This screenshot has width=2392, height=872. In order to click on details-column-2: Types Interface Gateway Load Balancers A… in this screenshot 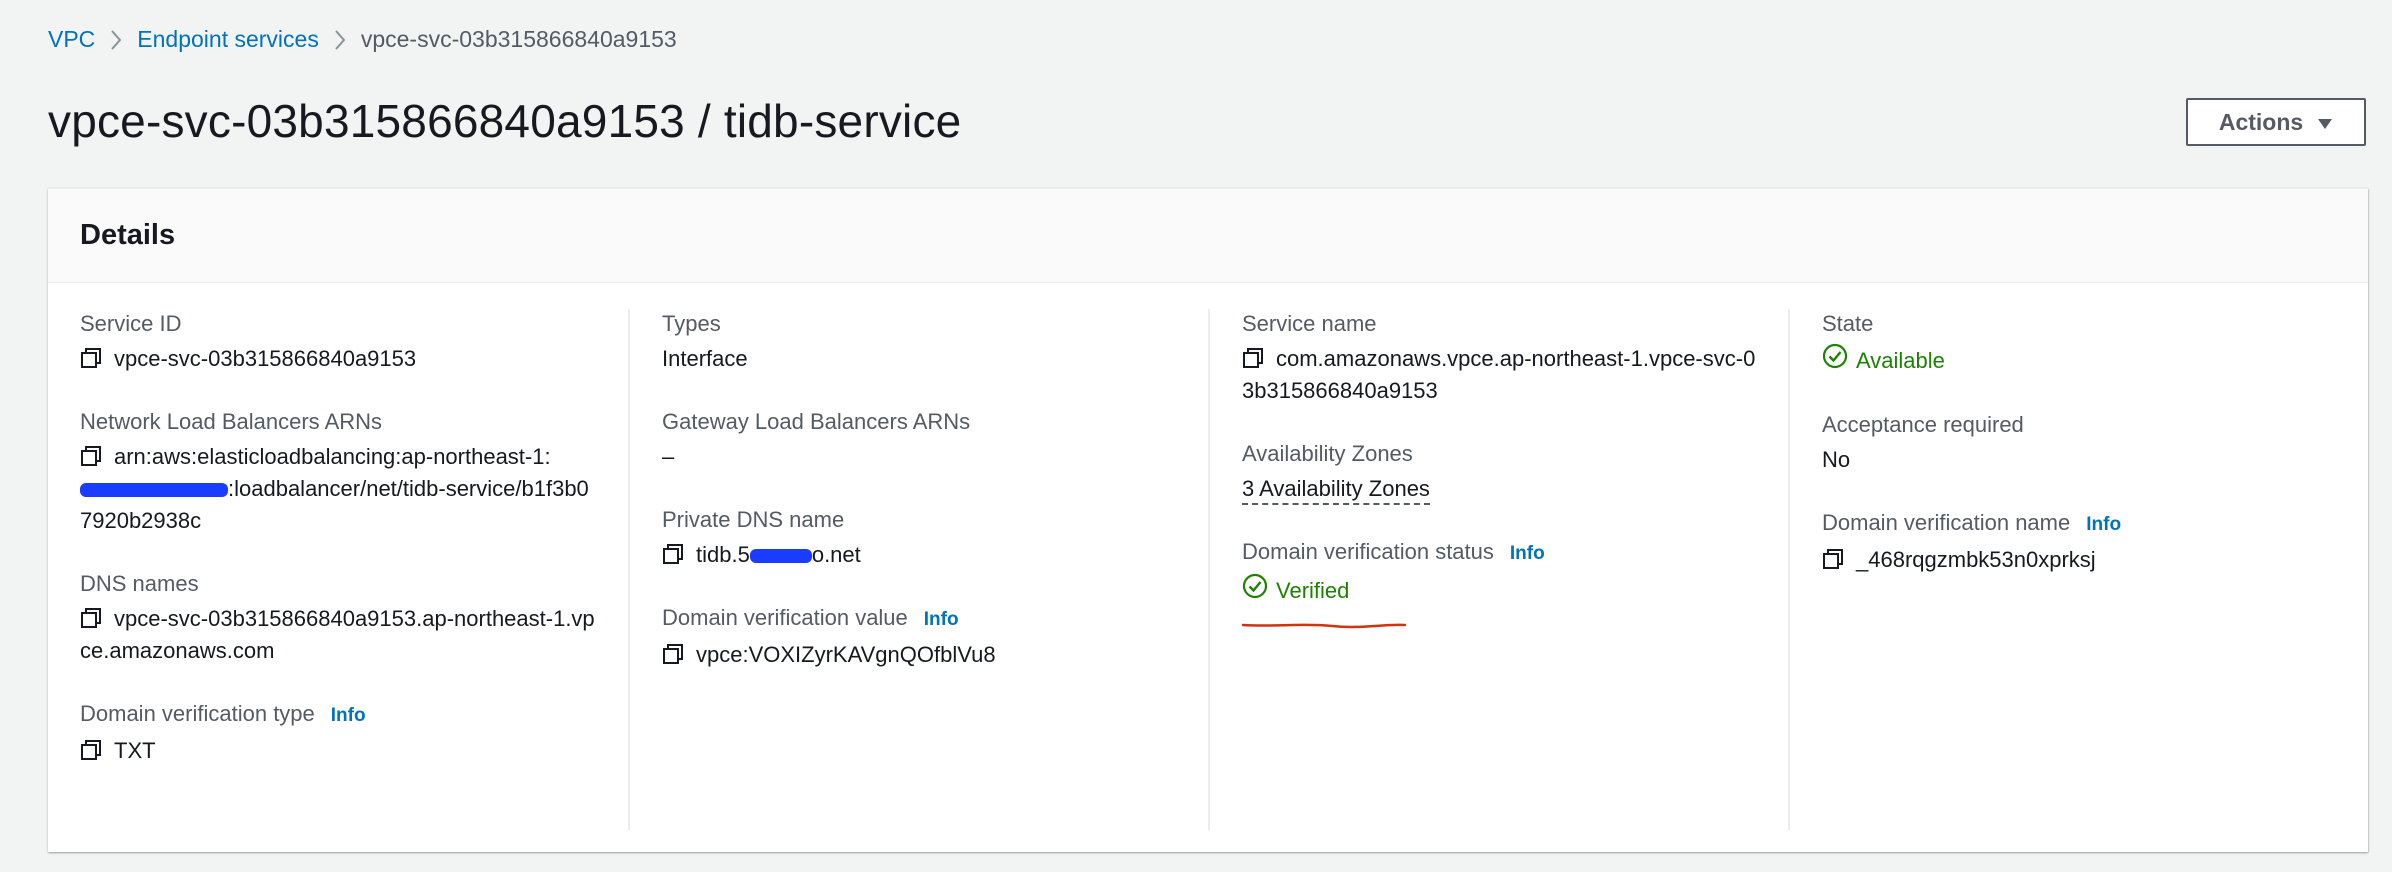, I will do `click(918, 569)`.